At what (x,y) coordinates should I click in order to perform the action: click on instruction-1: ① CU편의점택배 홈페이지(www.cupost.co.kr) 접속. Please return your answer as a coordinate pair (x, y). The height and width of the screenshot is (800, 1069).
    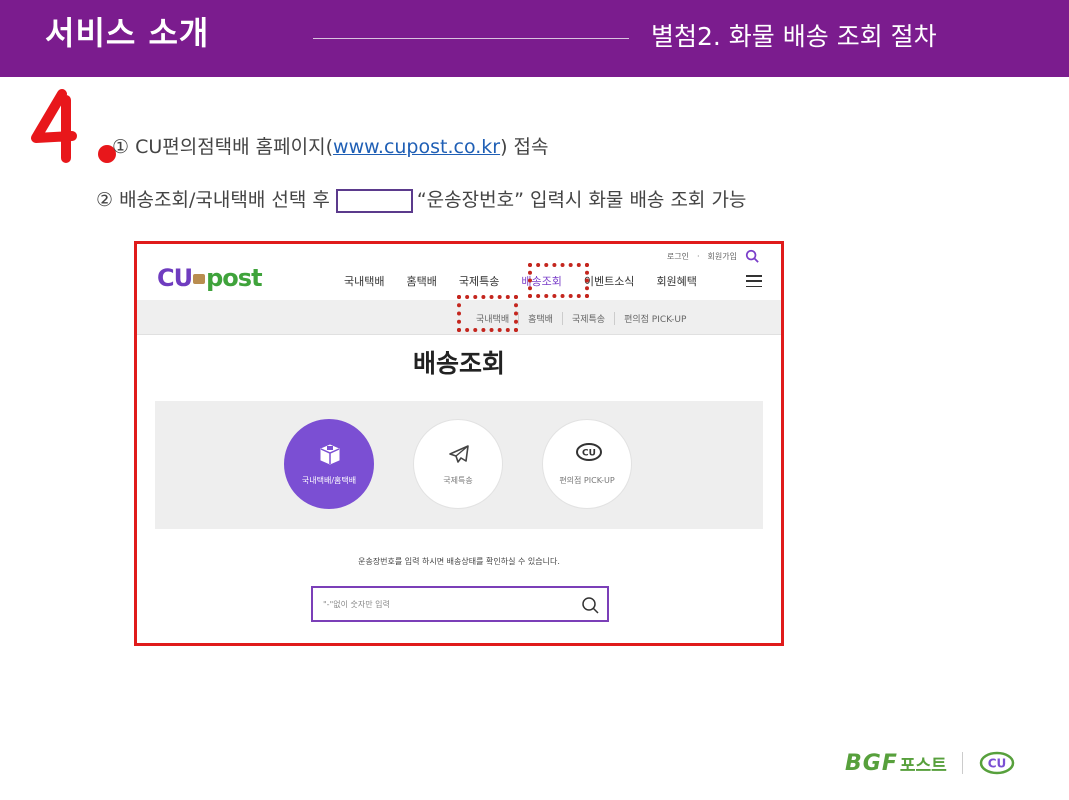
    Looking at the image, I should click on (330, 145).